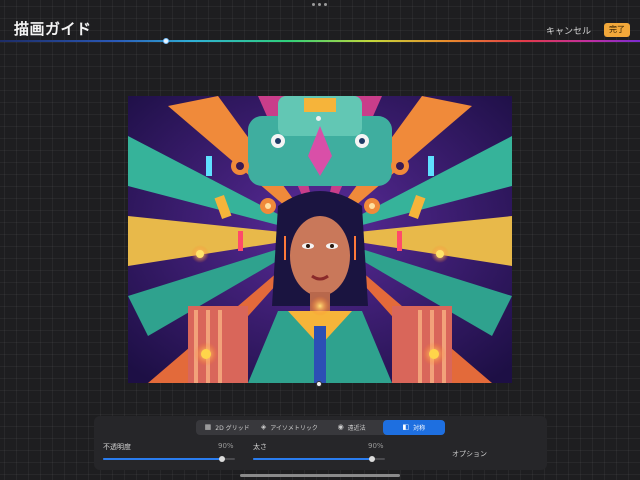 Image resolution: width=640 pixels, height=480 pixels. I want to click on guide-type-perspective: ◉ 遠近法, so click(352, 427).